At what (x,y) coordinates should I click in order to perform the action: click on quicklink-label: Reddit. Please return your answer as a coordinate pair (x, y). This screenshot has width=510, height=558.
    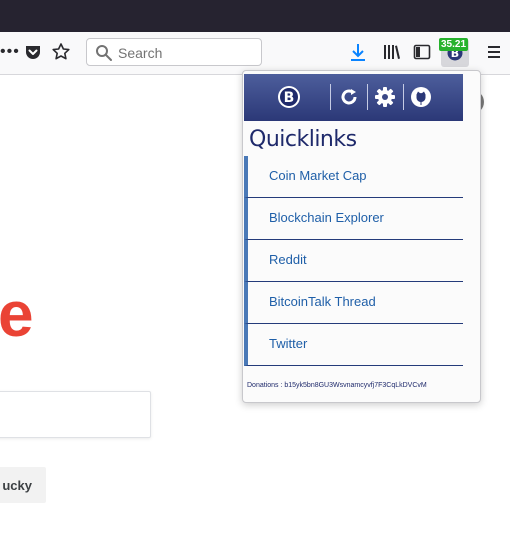
    Looking at the image, I should click on (288, 259).